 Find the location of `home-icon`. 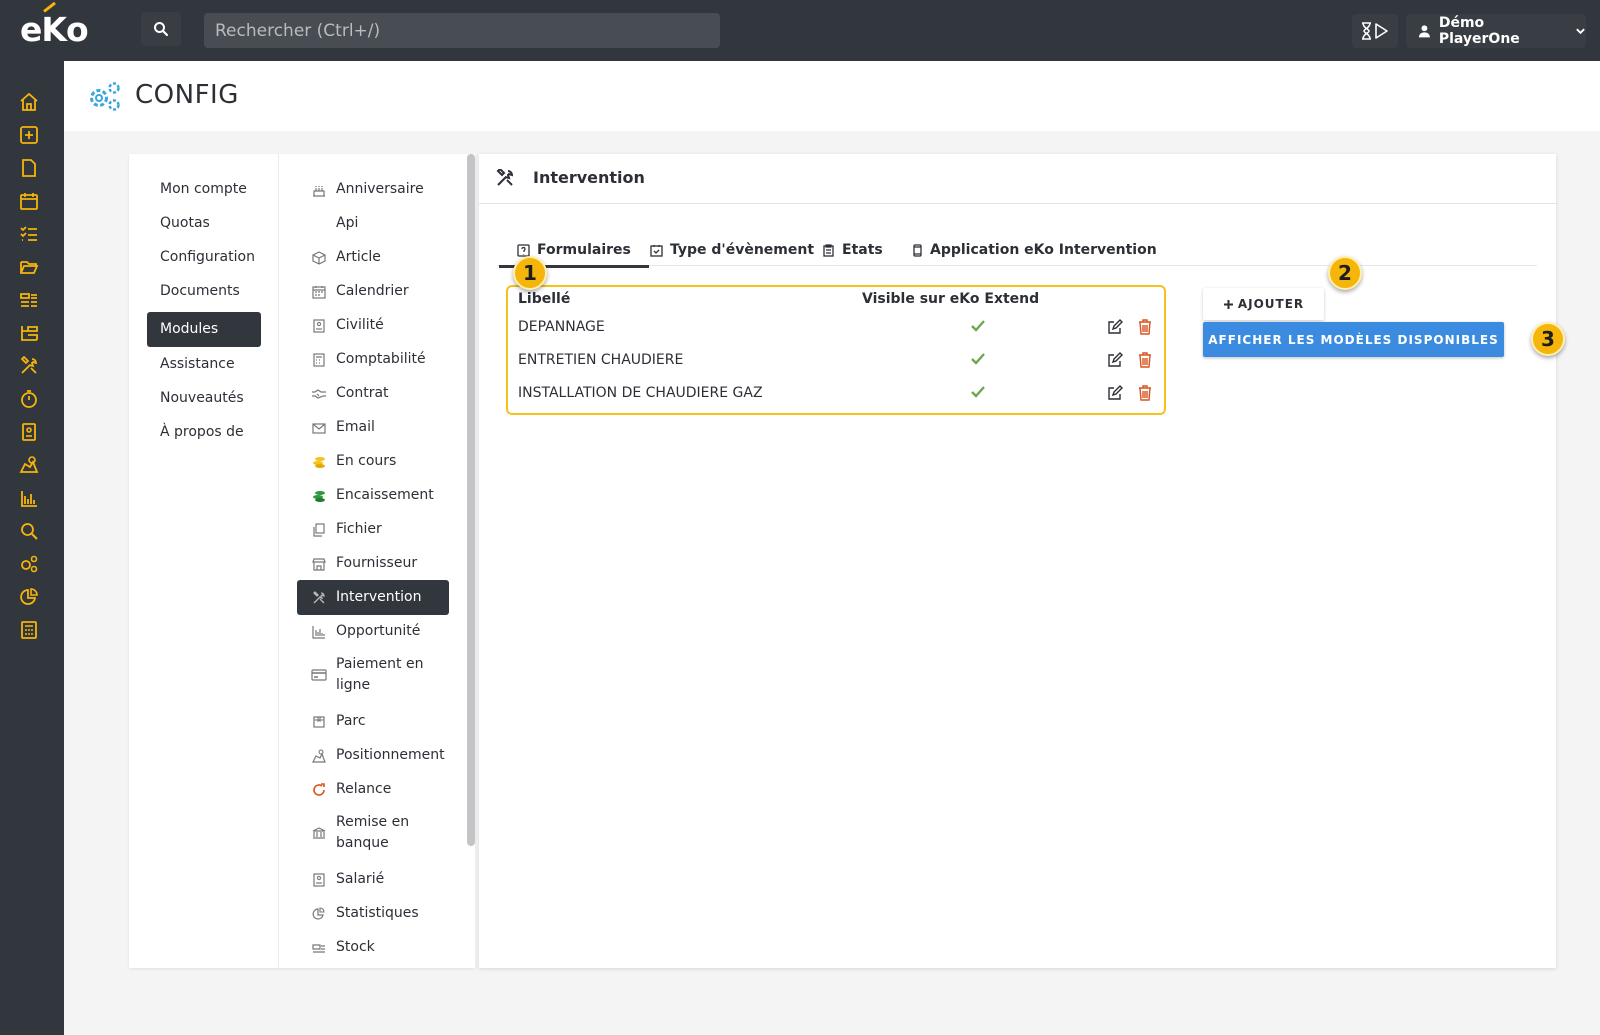

home-icon is located at coordinates (29, 102).